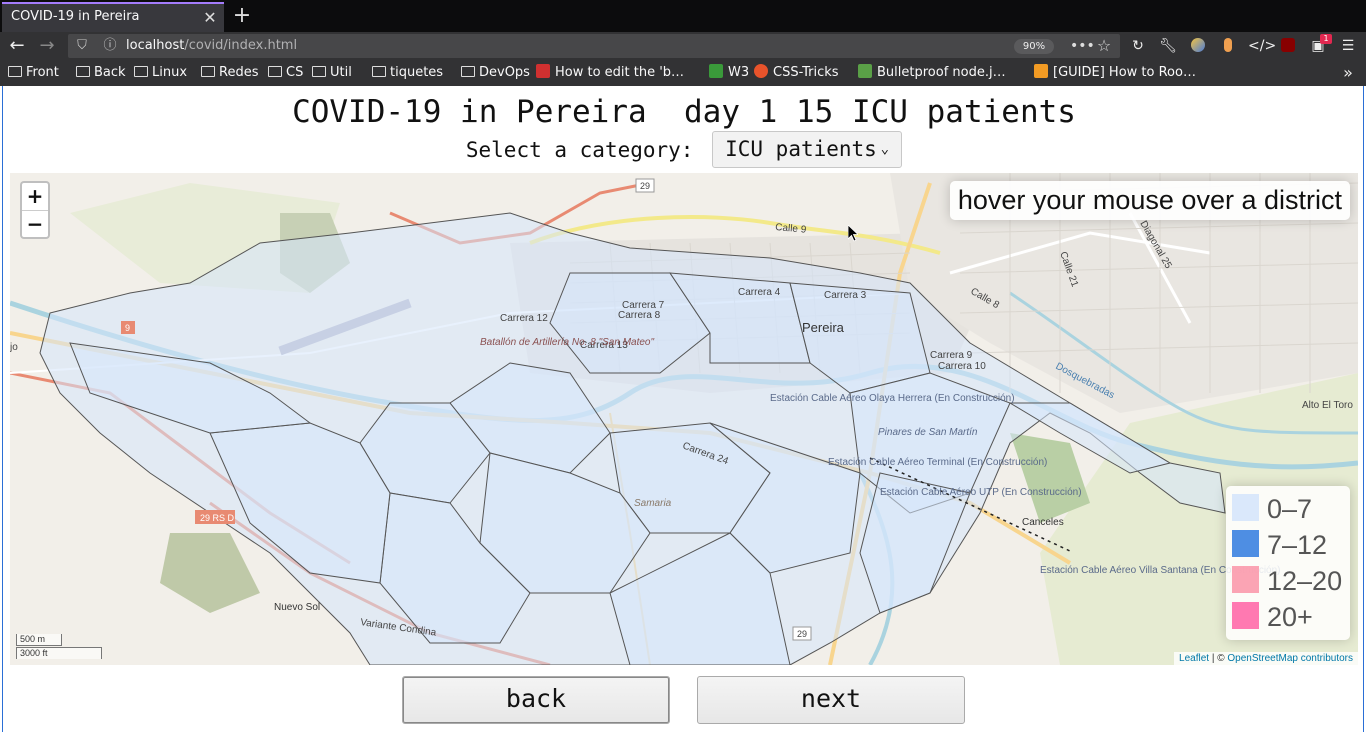 This screenshot has height=732, width=1366. What do you see at coordinates (524, 318) in the screenshot?
I see `map-label-carrera12: Carrera 12` at bounding box center [524, 318].